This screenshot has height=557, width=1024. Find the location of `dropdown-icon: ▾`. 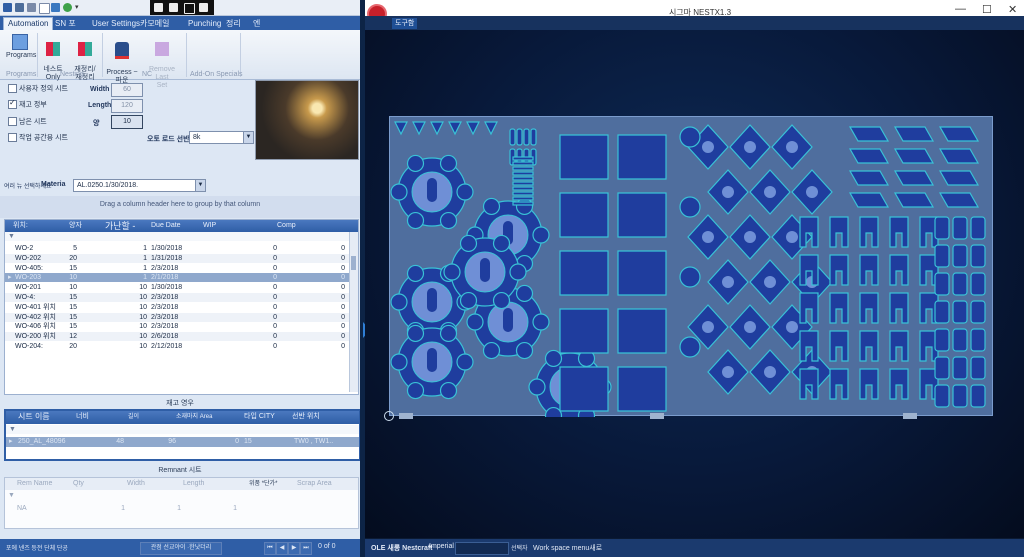

dropdown-icon: ▾ is located at coordinates (79, 7).